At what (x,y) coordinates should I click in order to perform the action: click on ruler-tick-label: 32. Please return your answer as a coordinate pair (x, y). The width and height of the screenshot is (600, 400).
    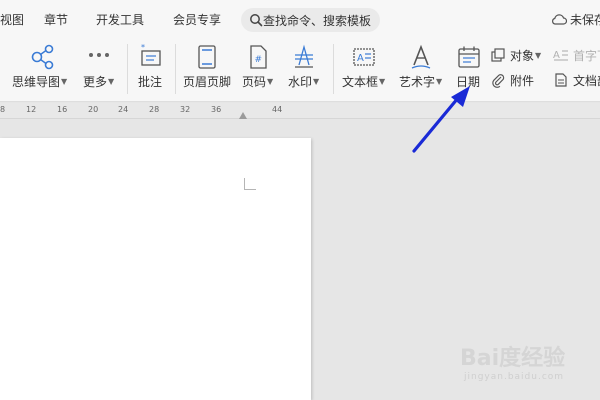
    Looking at the image, I should click on (185, 109).